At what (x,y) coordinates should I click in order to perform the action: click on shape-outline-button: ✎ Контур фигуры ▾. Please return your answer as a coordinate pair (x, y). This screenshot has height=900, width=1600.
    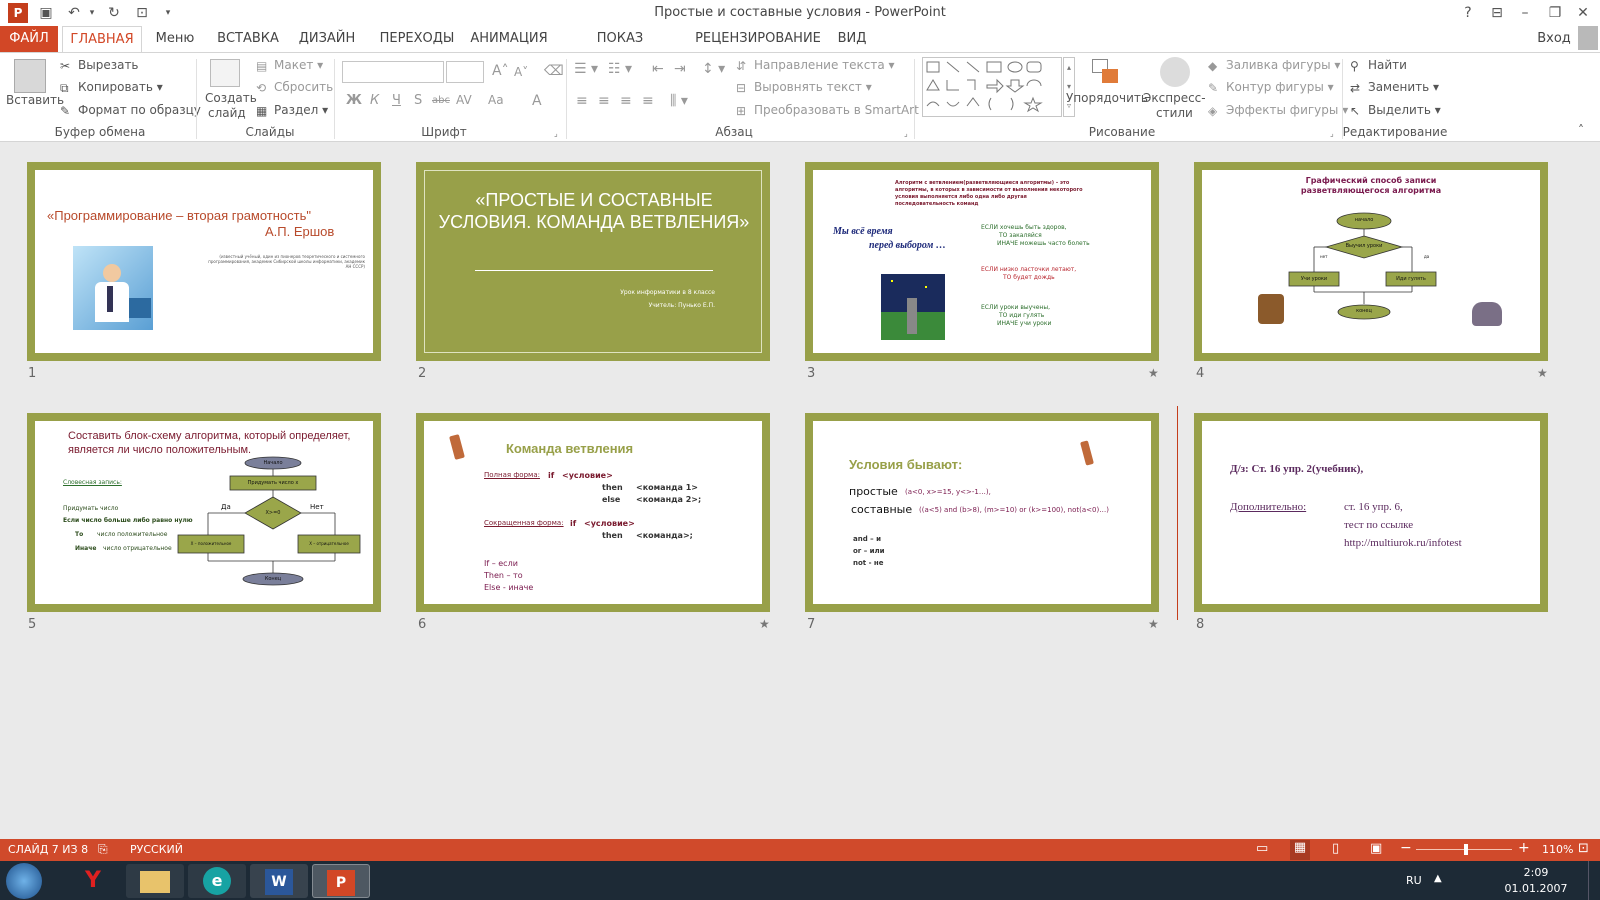
    Looking at the image, I should click on (1271, 87).